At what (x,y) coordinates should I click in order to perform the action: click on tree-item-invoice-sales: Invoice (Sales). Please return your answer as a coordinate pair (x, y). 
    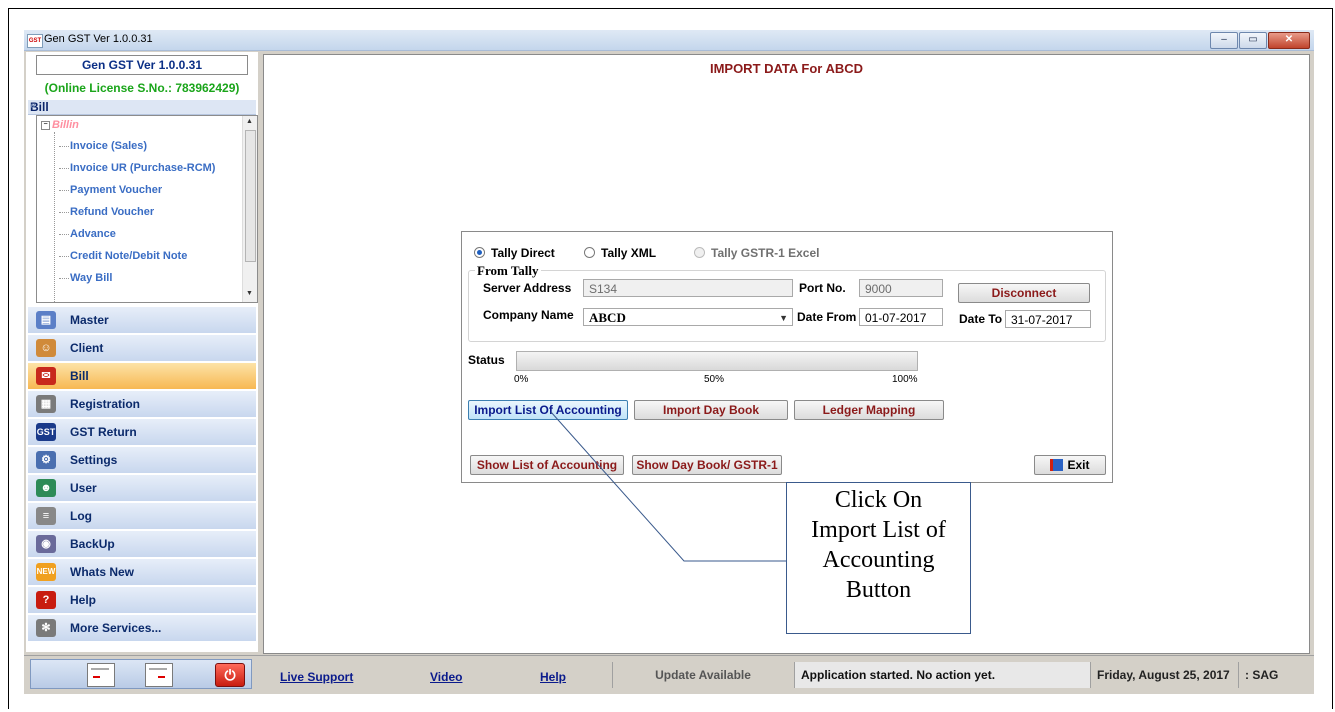
    Looking at the image, I should click on (103, 146).